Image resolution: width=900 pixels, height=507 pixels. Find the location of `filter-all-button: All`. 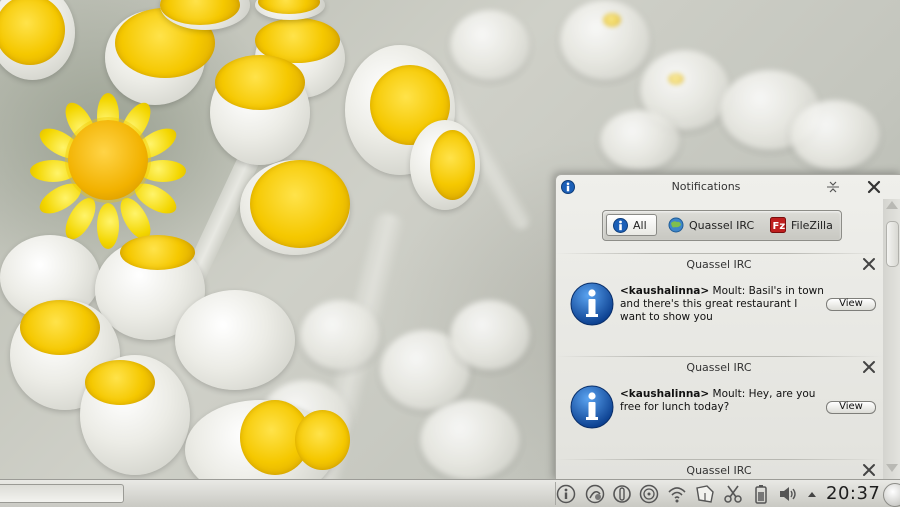

filter-all-button: All is located at coordinates (631, 225).